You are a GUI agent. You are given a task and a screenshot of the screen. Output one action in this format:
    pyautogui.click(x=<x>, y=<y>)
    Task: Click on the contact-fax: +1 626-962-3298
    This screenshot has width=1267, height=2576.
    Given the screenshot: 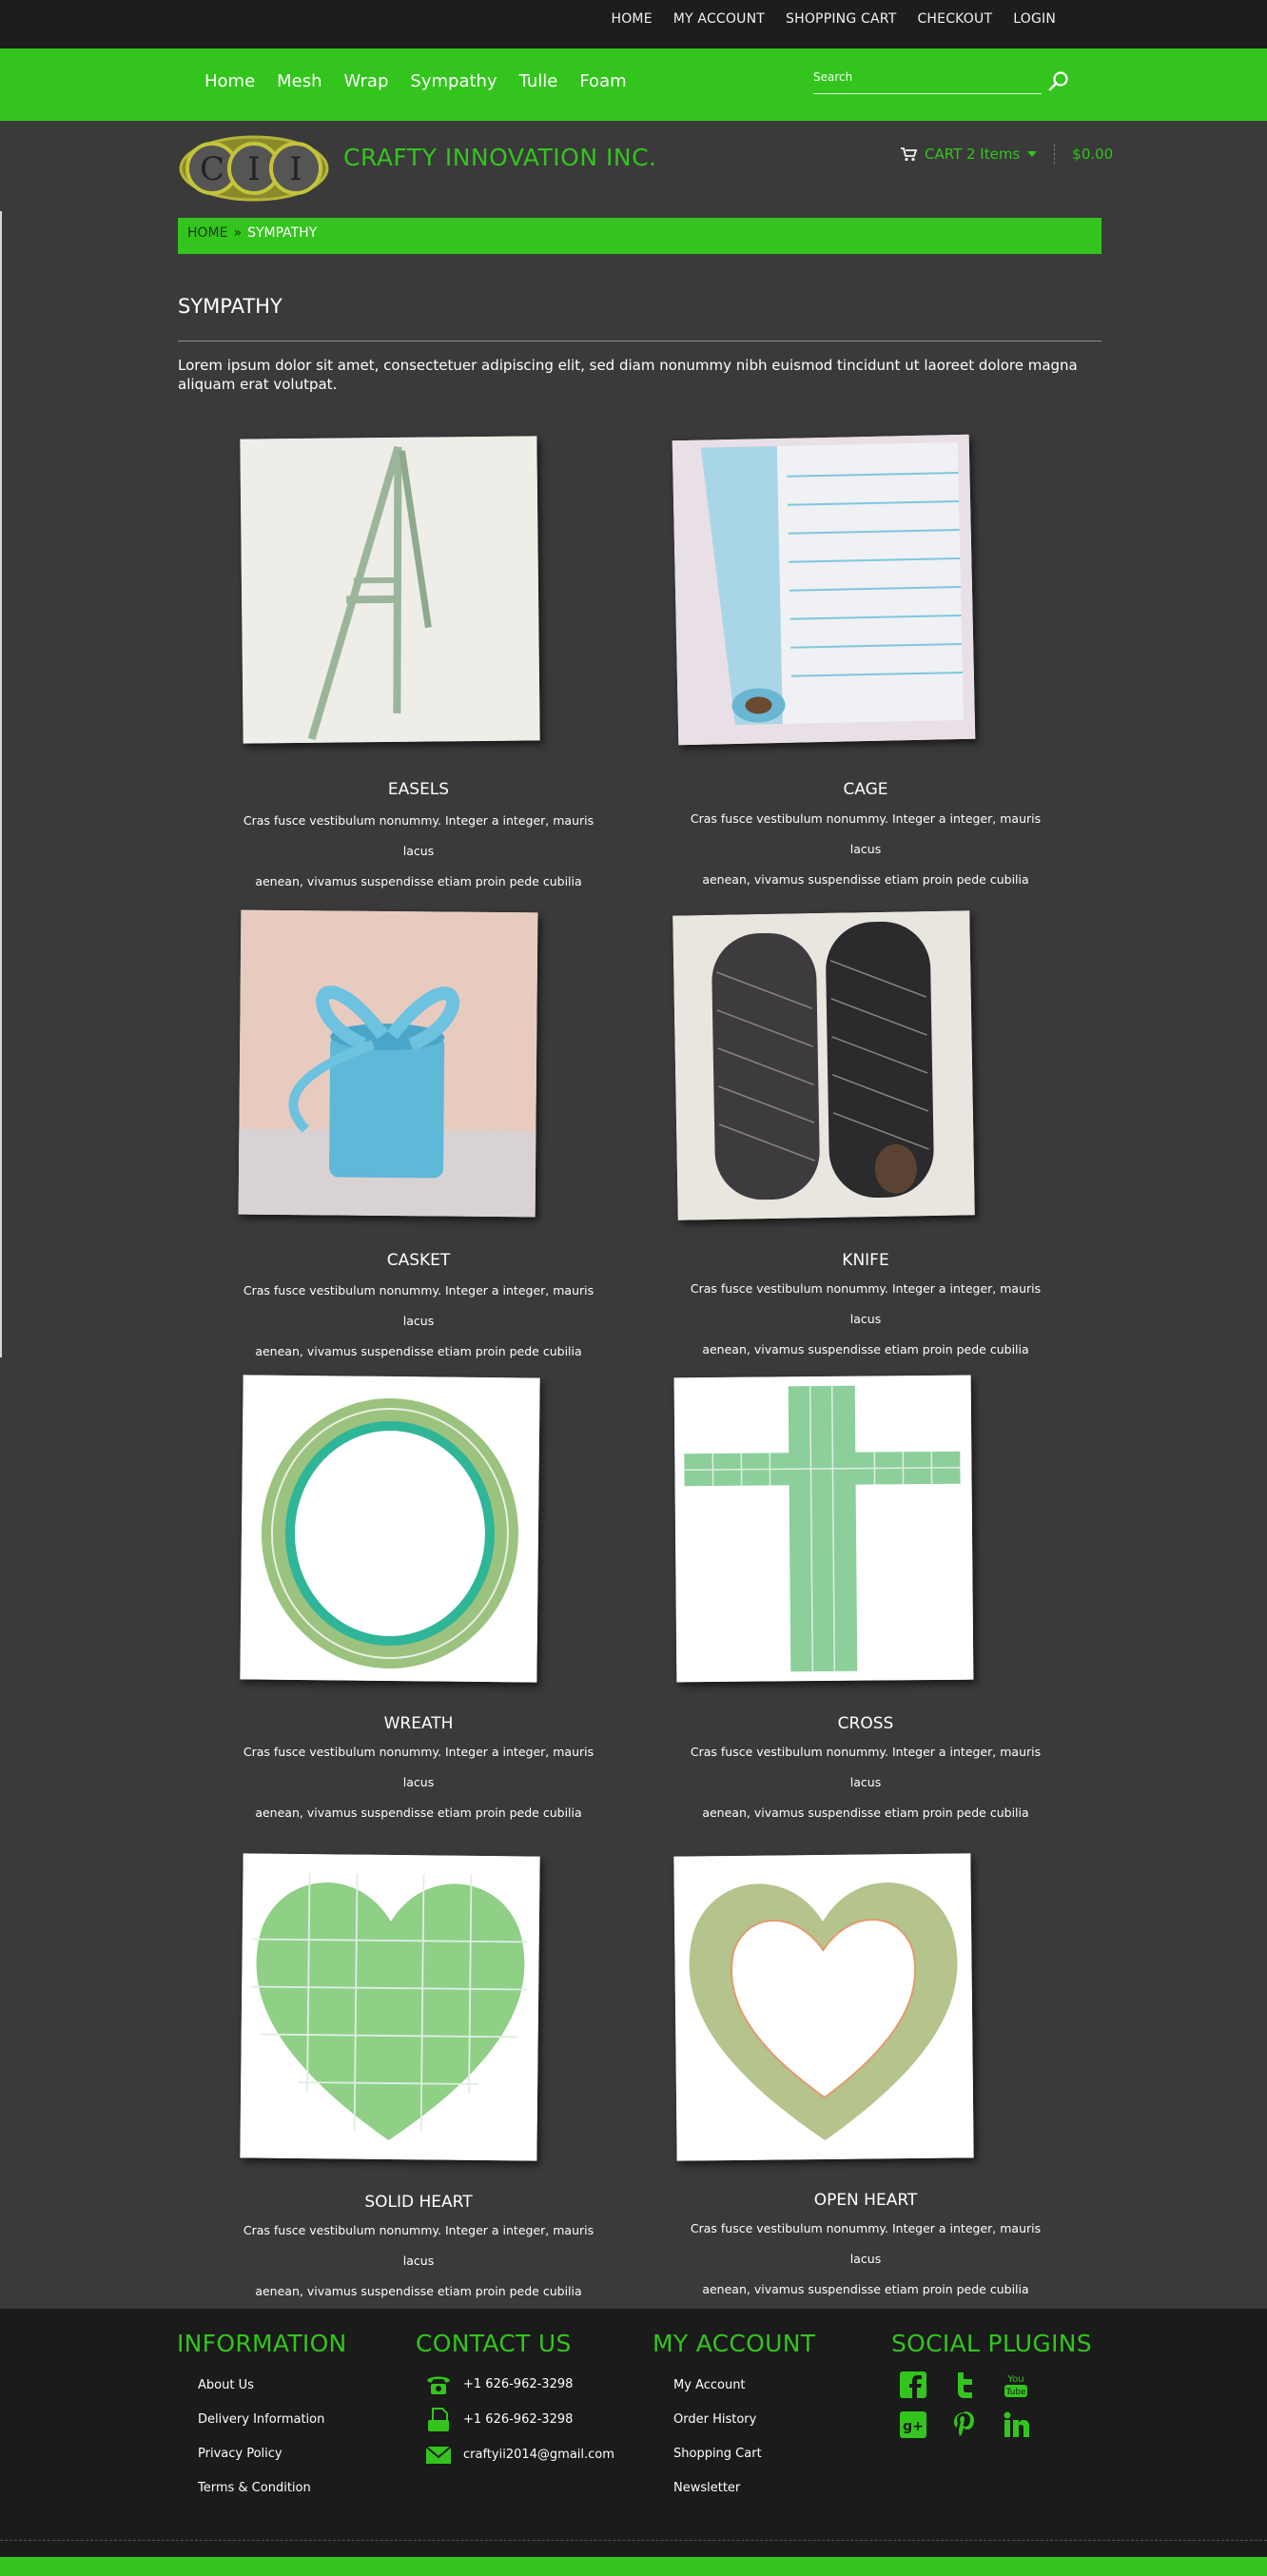 What is the action you would take?
    pyautogui.click(x=515, y=2419)
    